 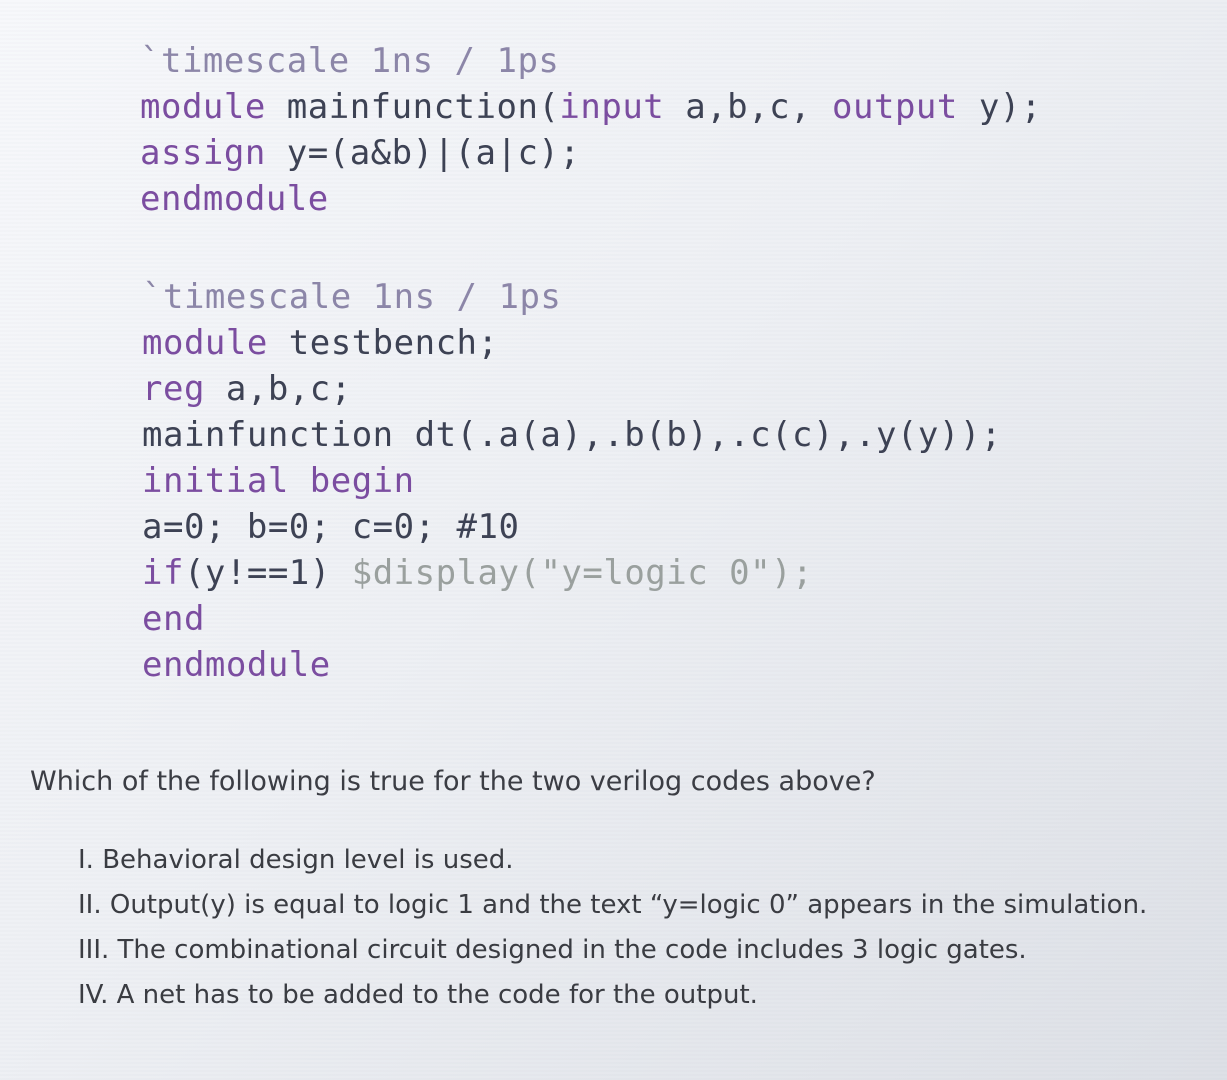 I want to click on code-line: a=0; b=0; c=0; #10, so click(x=572, y=527).